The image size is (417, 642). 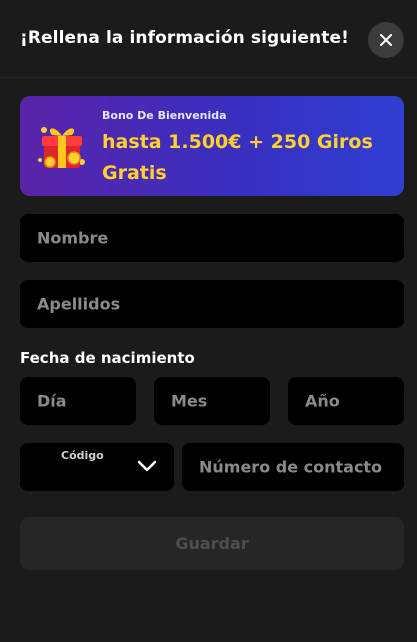 I want to click on dob-day-field: Día, so click(x=78, y=401).